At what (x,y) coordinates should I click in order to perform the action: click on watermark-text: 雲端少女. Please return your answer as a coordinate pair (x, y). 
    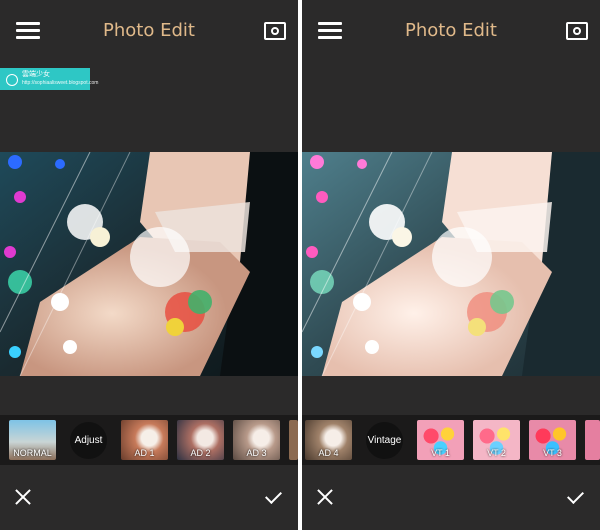
    Looking at the image, I should click on (36, 74).